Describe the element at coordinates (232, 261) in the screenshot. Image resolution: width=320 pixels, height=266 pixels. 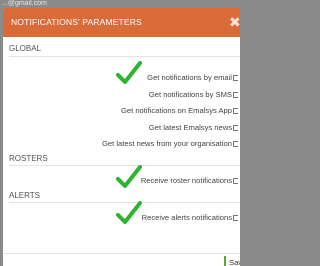
I see `save-button: Save` at that location.